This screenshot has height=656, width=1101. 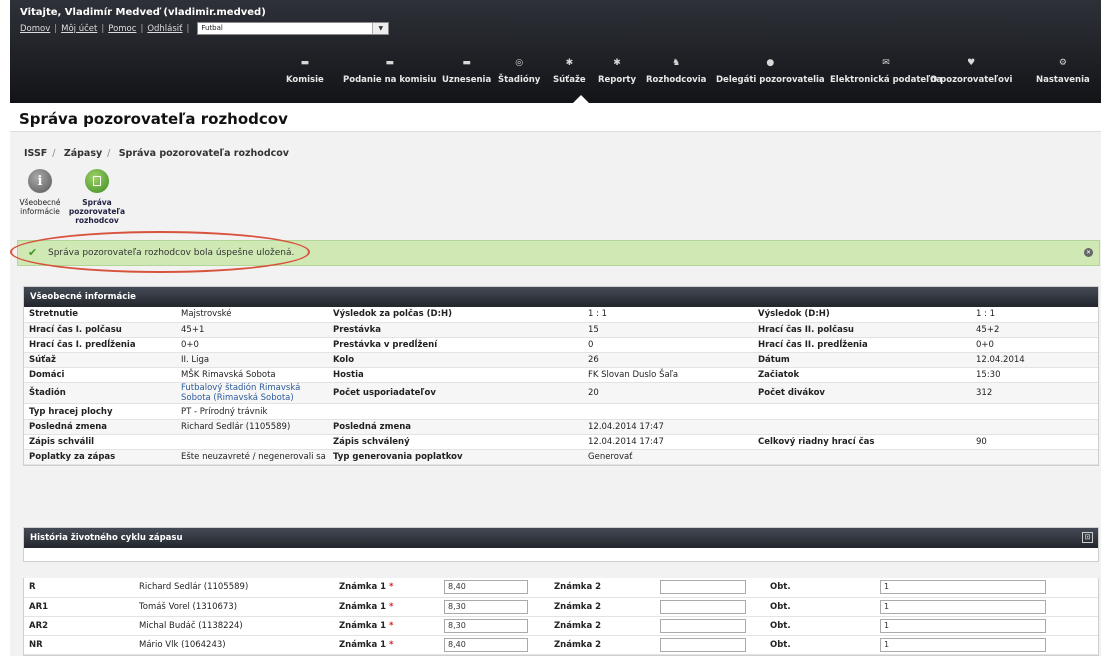 I want to click on field-label: Prestávka v predĺžení, so click(x=455, y=345).